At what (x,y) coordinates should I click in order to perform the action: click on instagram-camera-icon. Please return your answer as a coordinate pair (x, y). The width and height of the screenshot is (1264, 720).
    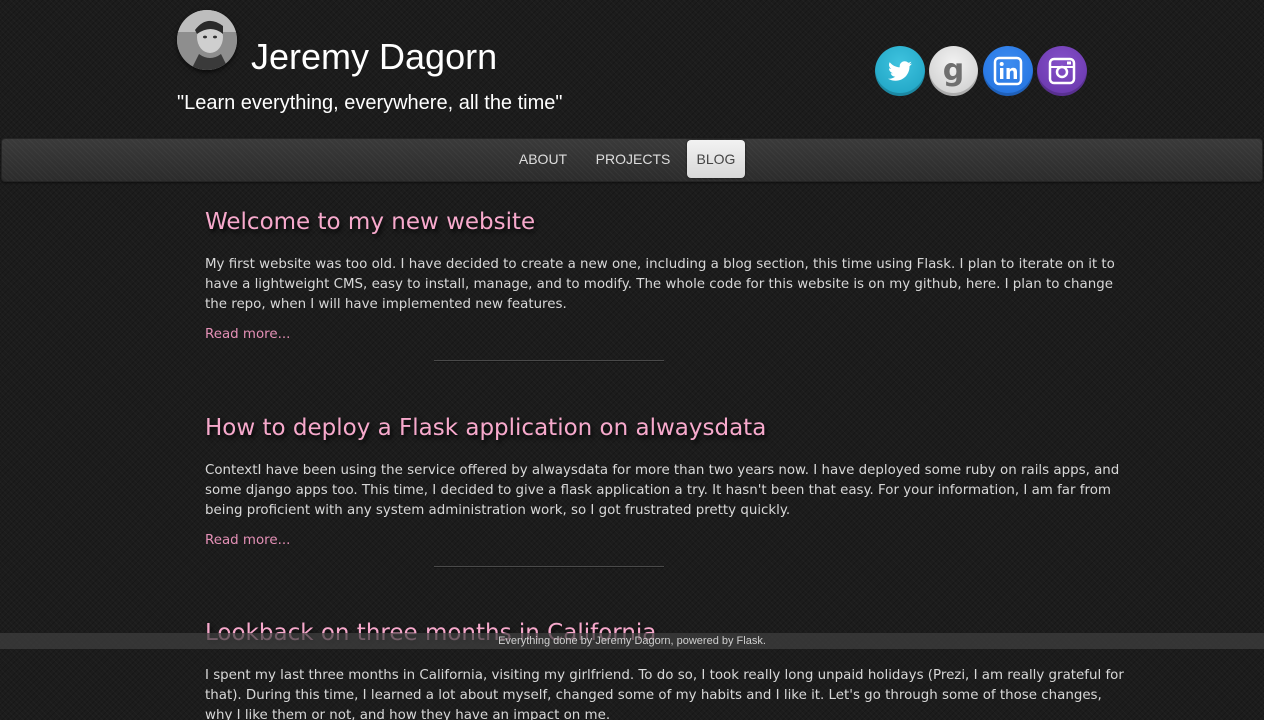
    Looking at the image, I should click on (1062, 71).